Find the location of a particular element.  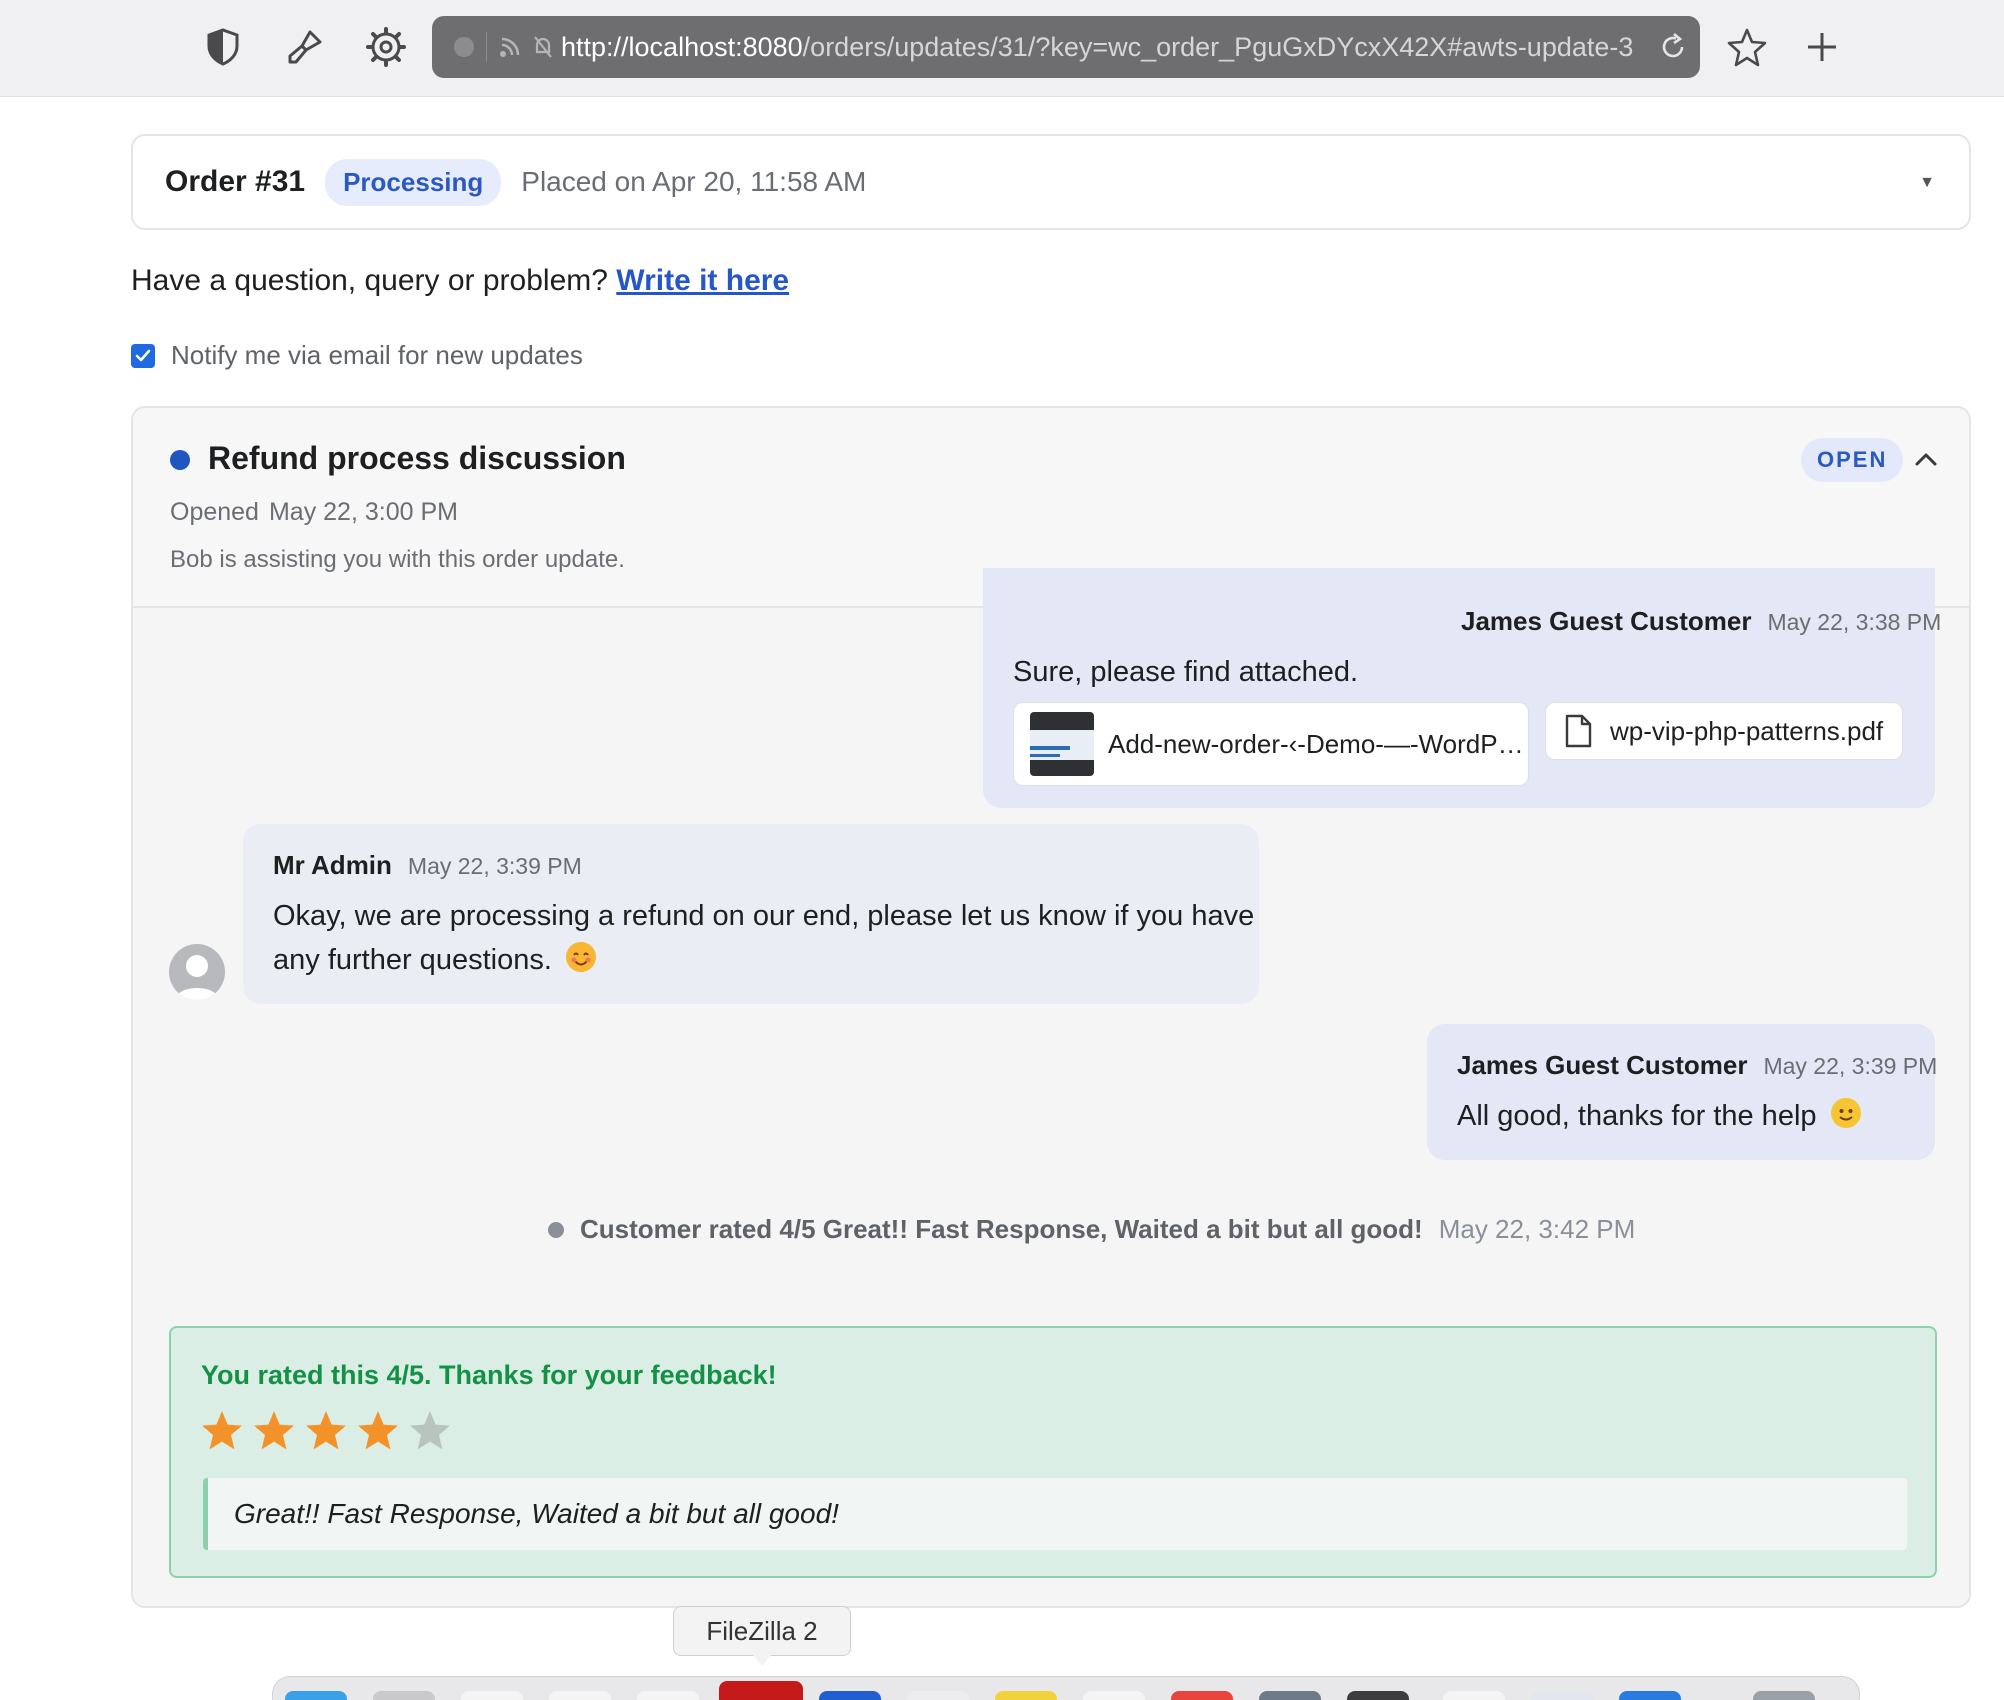

attachment-file: wp-vip-php-patterns.pdf is located at coordinates (1724, 731).